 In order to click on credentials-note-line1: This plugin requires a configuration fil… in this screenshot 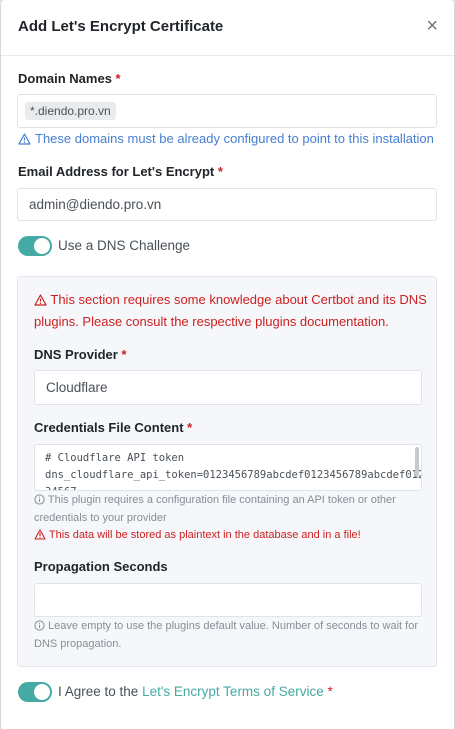, I will do `click(221, 500)`.